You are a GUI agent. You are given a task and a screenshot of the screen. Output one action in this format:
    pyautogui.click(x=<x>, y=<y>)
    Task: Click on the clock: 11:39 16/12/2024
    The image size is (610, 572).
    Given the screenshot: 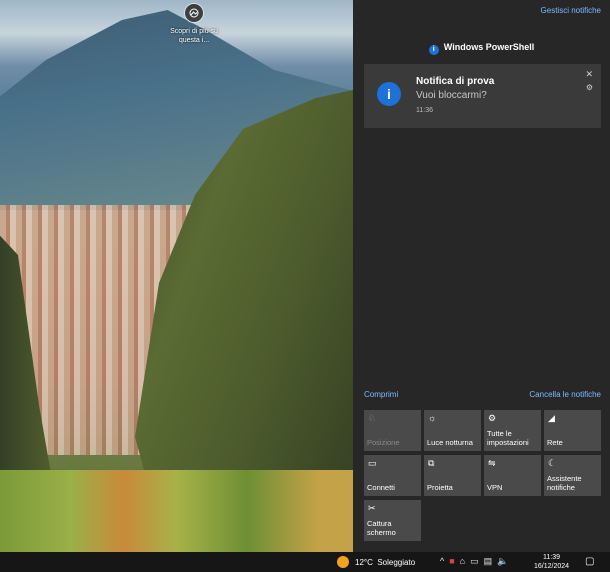 What is the action you would take?
    pyautogui.click(x=551, y=562)
    